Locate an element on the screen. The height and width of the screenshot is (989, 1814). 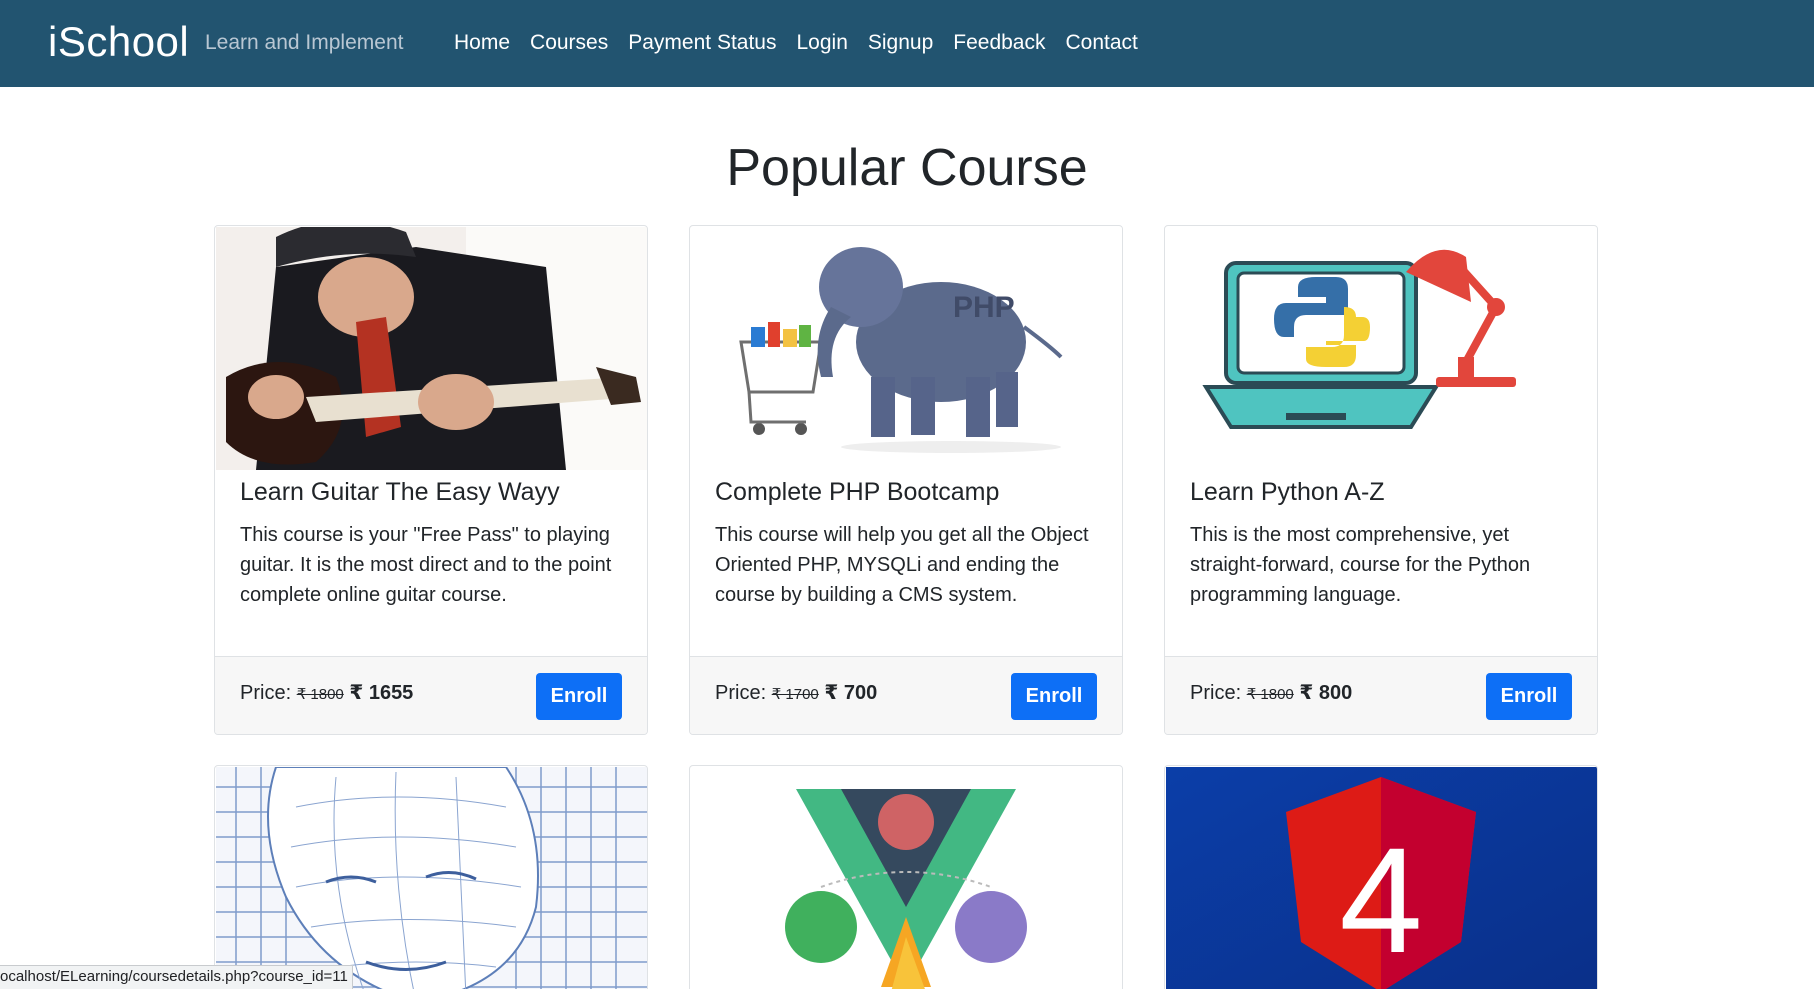
course-card: 4 is located at coordinates (1381, 877).